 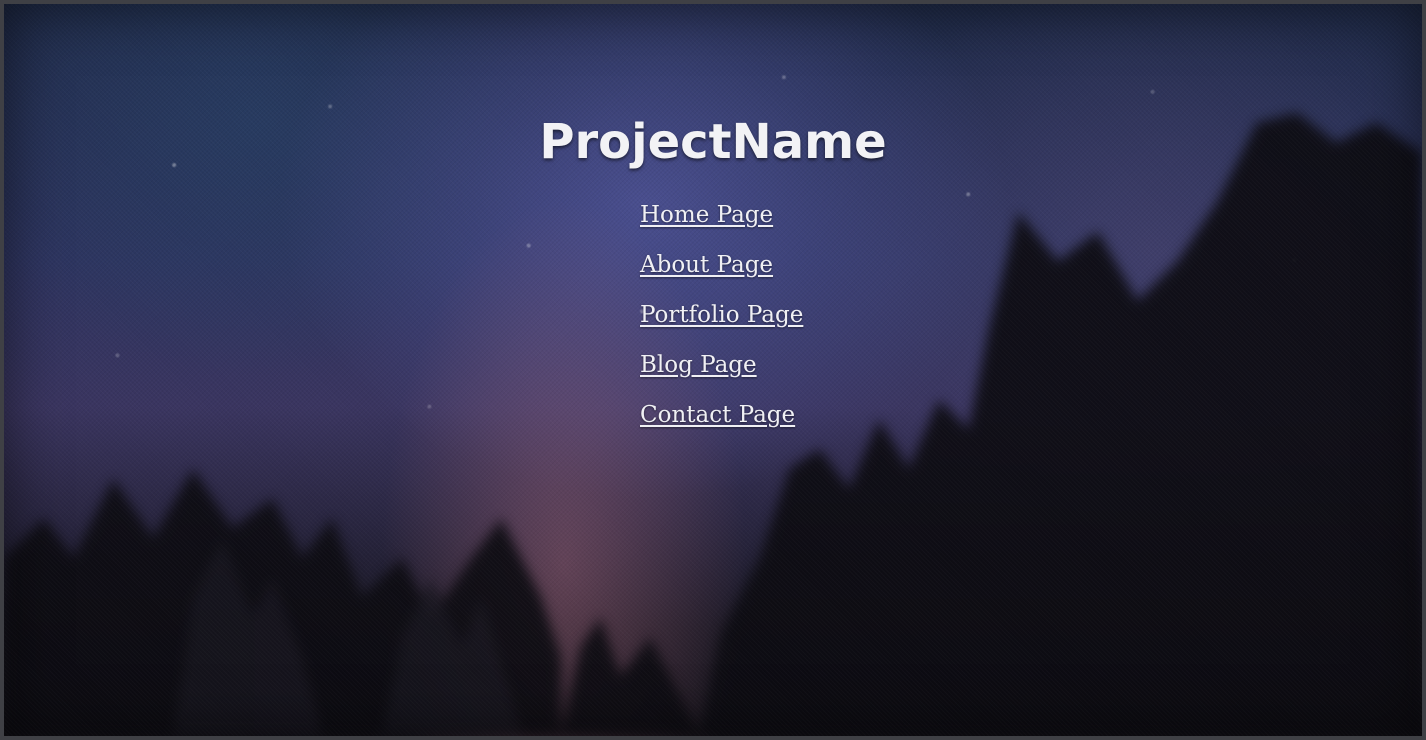 What do you see at coordinates (713, 142) in the screenshot?
I see `page-title: ProjectName` at bounding box center [713, 142].